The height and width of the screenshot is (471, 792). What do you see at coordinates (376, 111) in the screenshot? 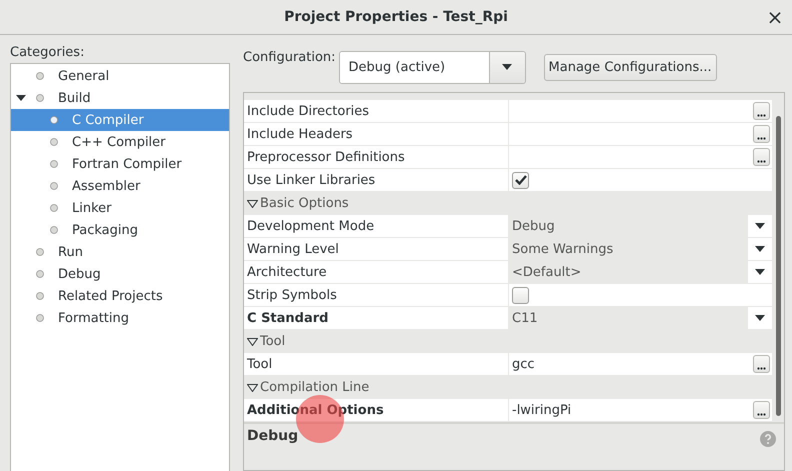
I see `property-name: Include Directories` at bounding box center [376, 111].